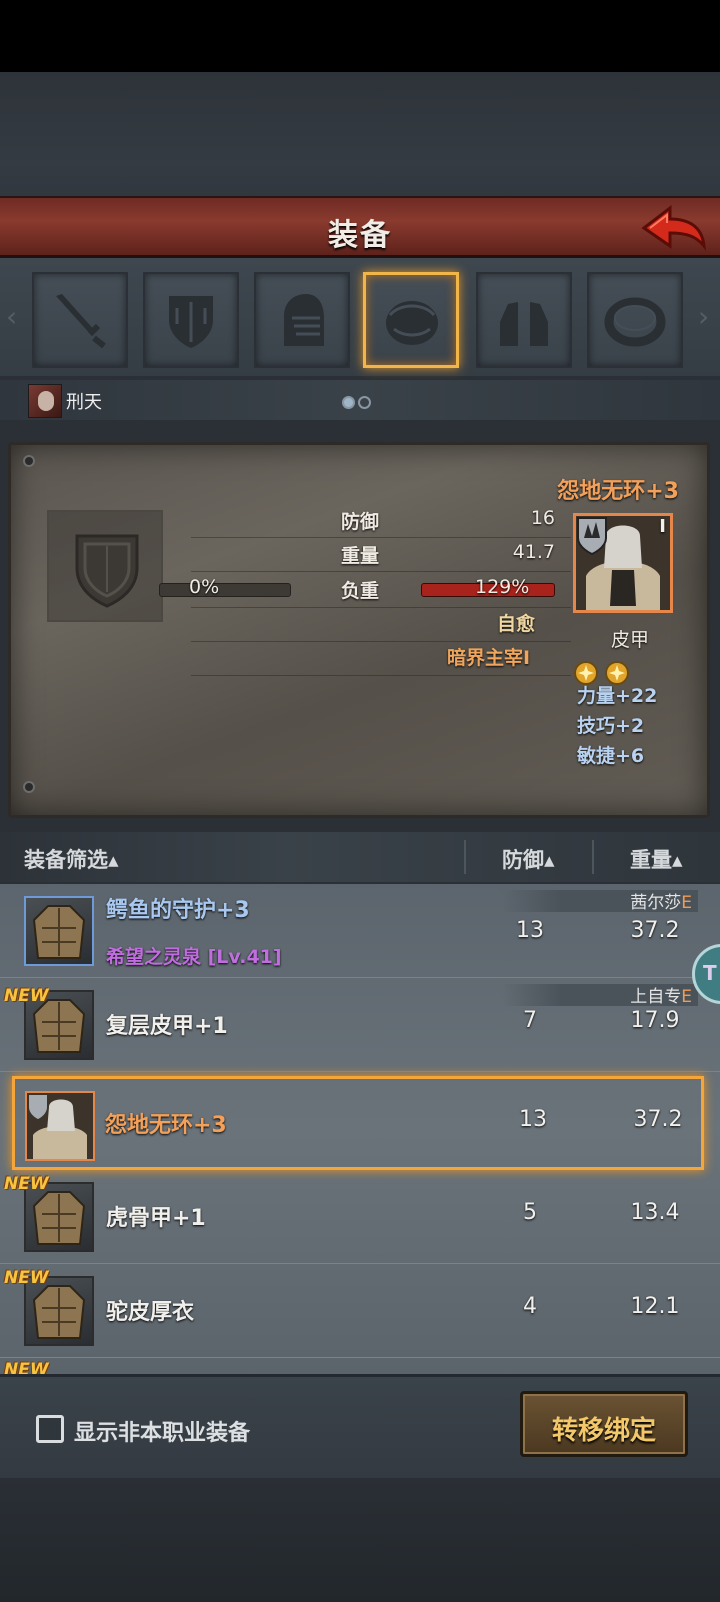 This screenshot has width=720, height=1602. I want to click on list-header: 装备筛选▴ 防御▴ 重量▴, so click(360, 857).